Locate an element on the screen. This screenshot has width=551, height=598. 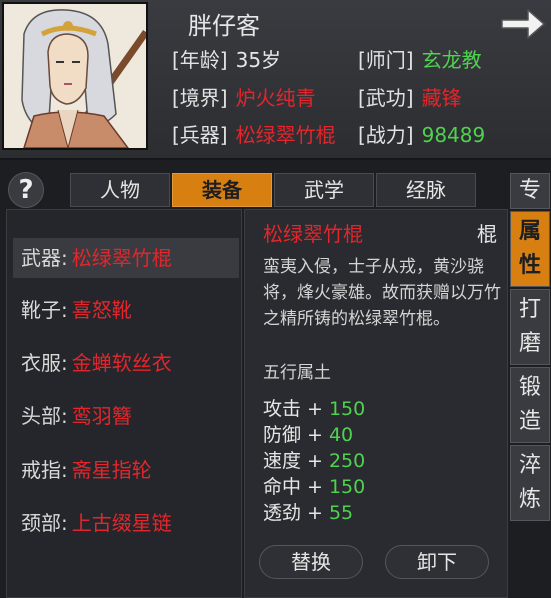
stat-age-label: [年龄] is located at coordinates (200, 60).